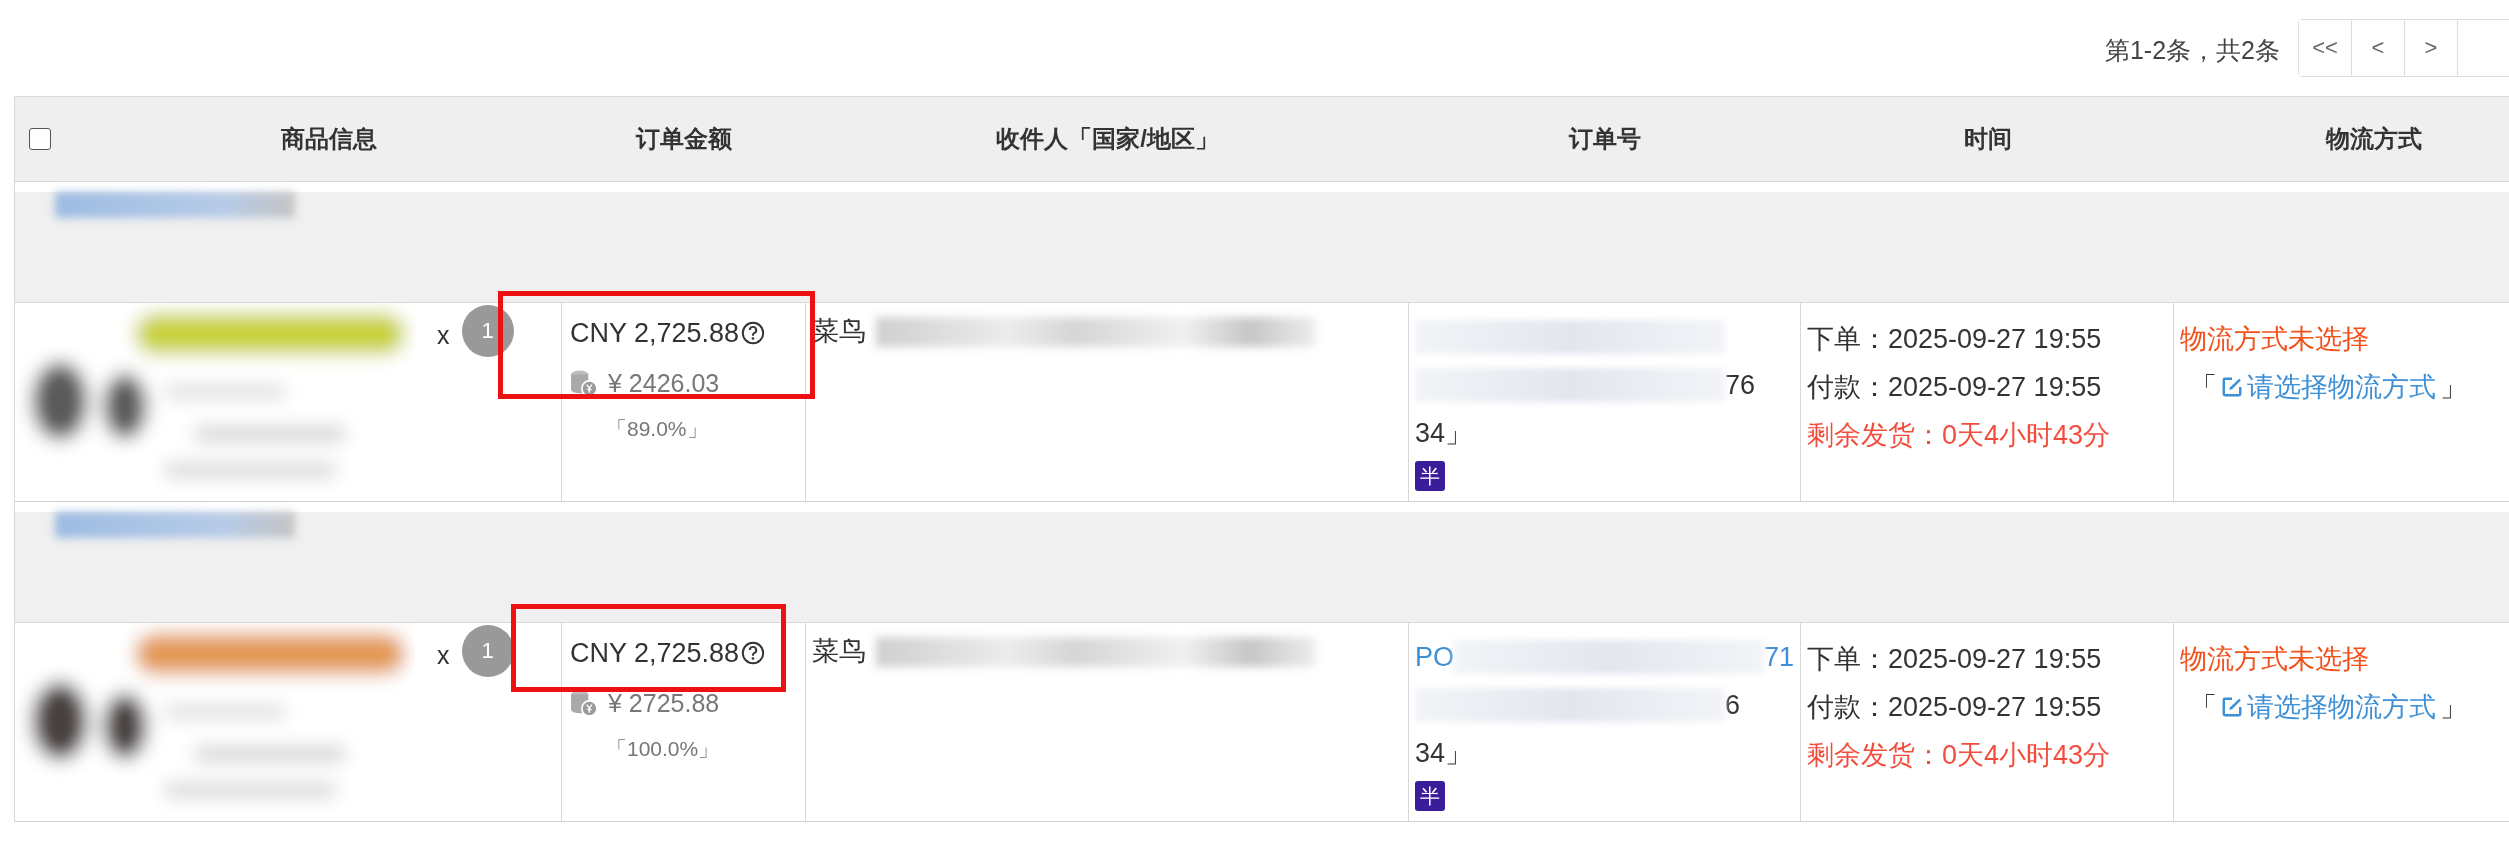 Image resolution: width=2509 pixels, height=847 pixels. What do you see at coordinates (664, 703) in the screenshot?
I see `paid-amount: ¥ 2725.88` at bounding box center [664, 703].